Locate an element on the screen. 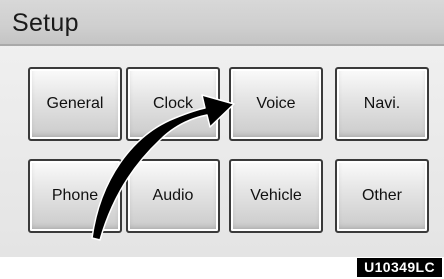 This screenshot has width=444, height=279. page-title: Setup is located at coordinates (45, 23).